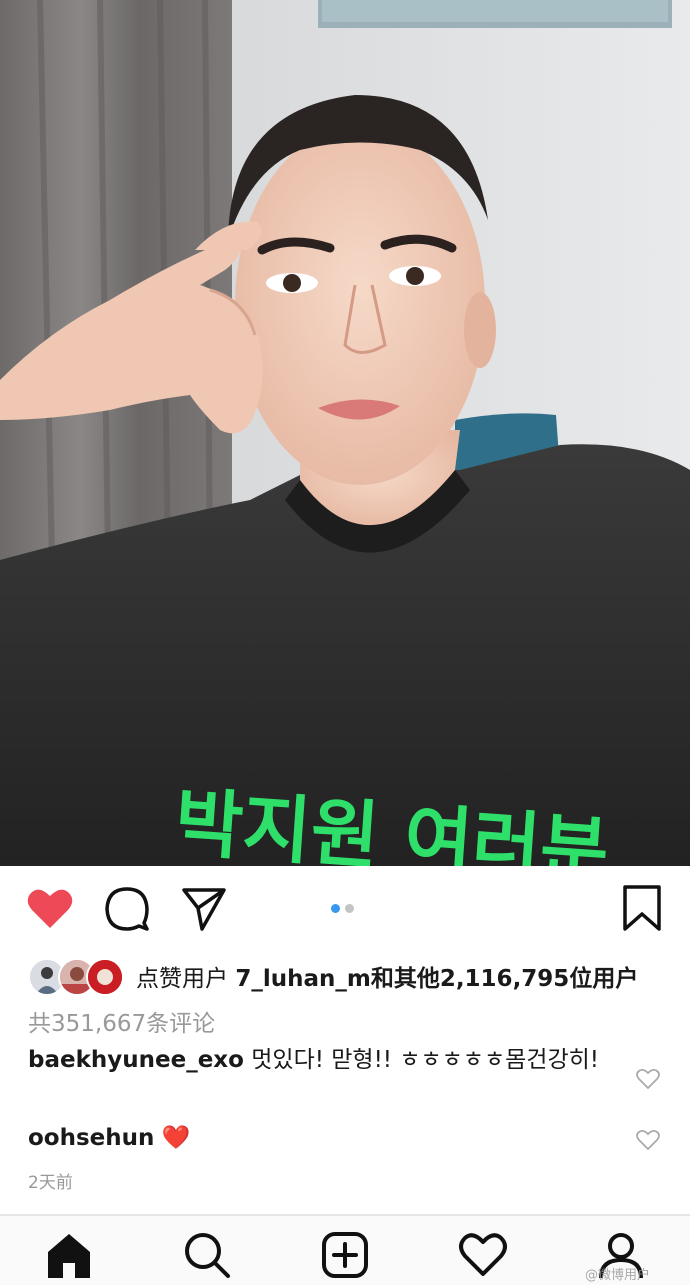 This screenshot has width=690, height=1285. I want to click on likes-connector: 和其他, so click(405, 979).